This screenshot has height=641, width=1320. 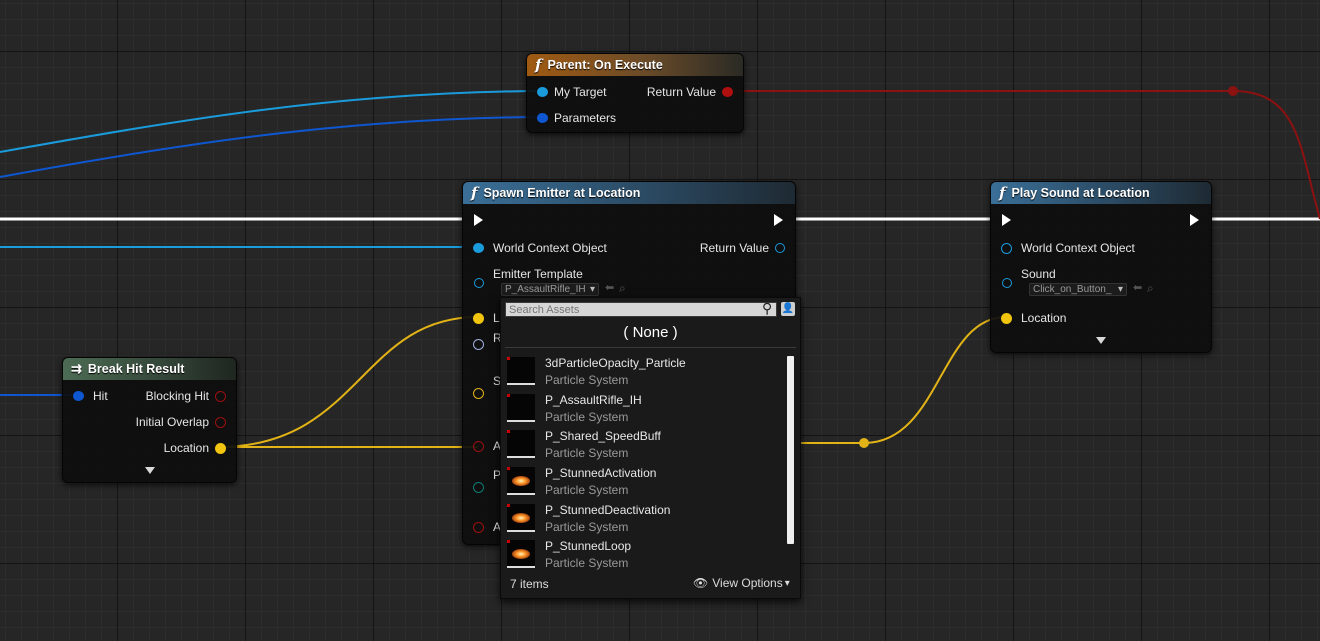 I want to click on pin-label: Parameters, so click(x=585, y=118).